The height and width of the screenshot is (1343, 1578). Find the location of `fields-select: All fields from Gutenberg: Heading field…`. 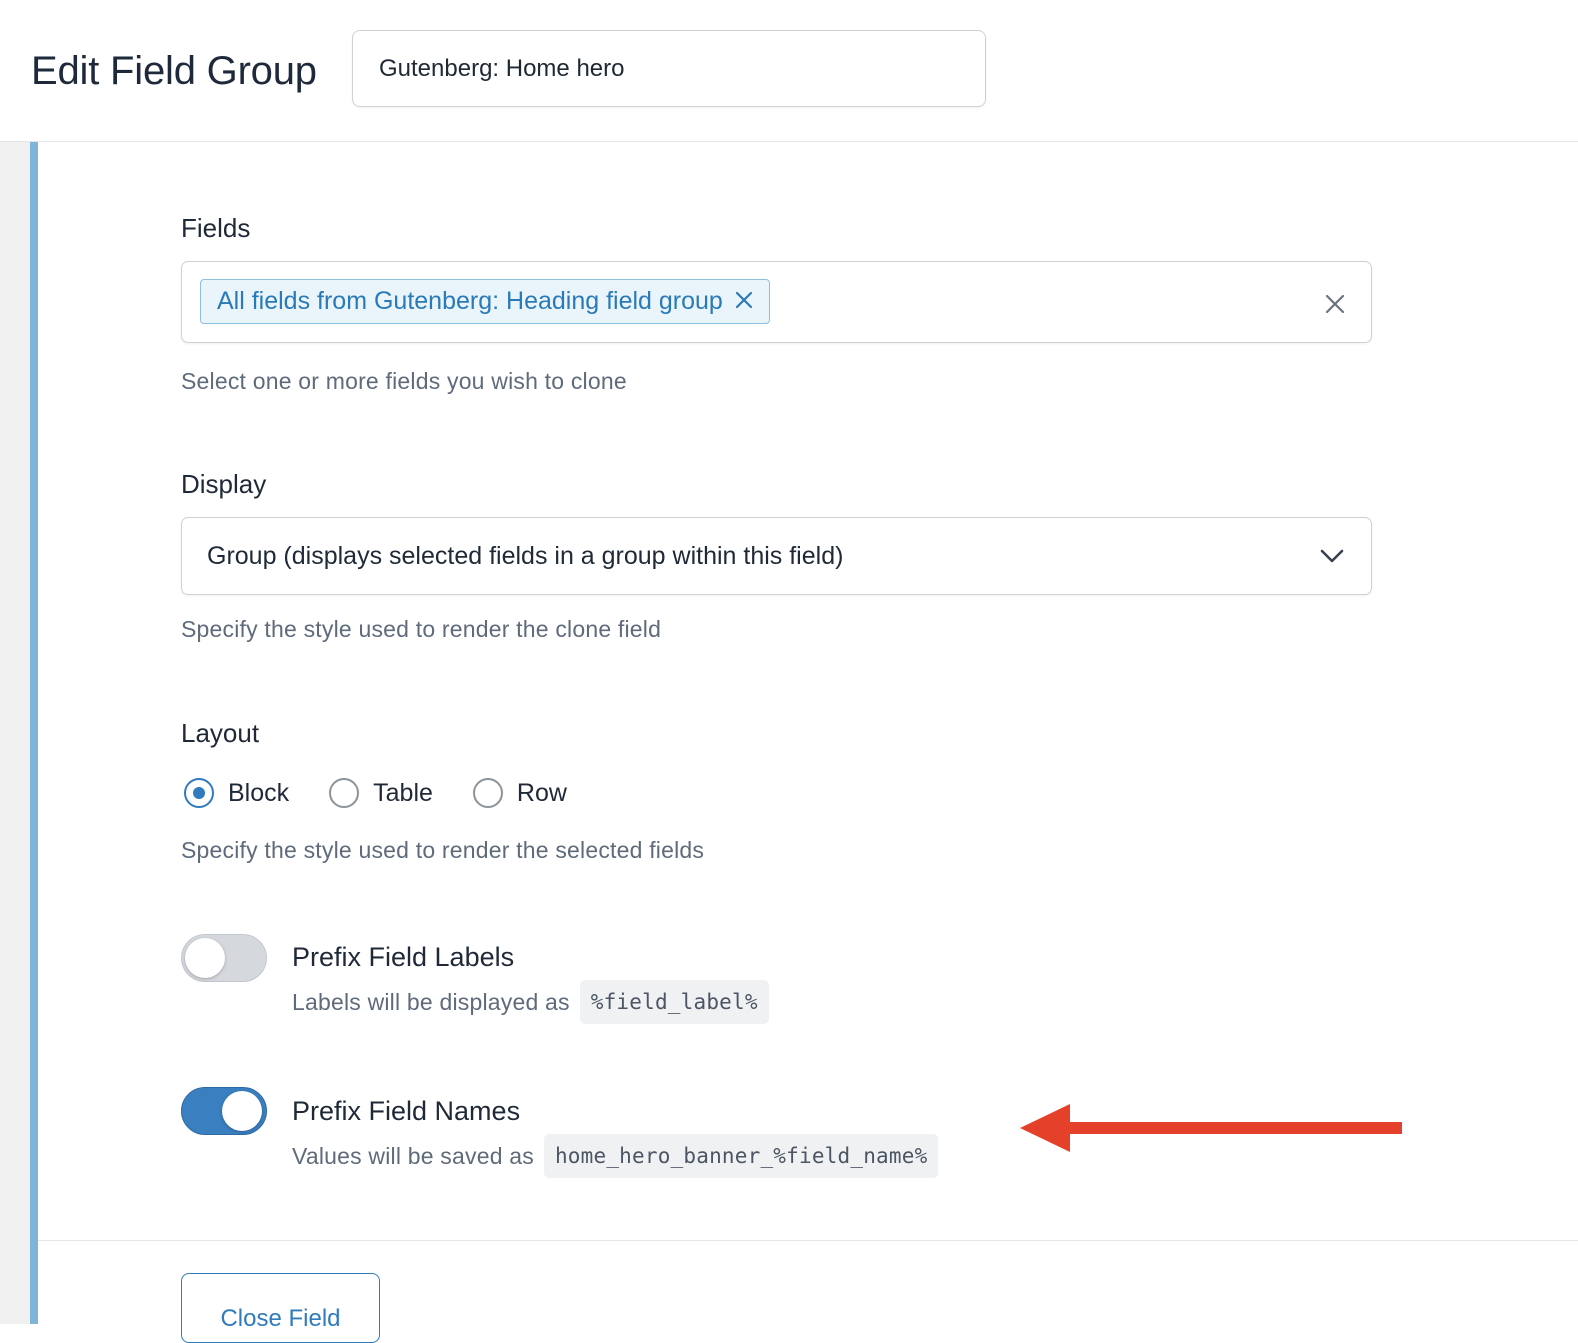

fields-select: All fields from Gutenberg: Heading field… is located at coordinates (776, 302).